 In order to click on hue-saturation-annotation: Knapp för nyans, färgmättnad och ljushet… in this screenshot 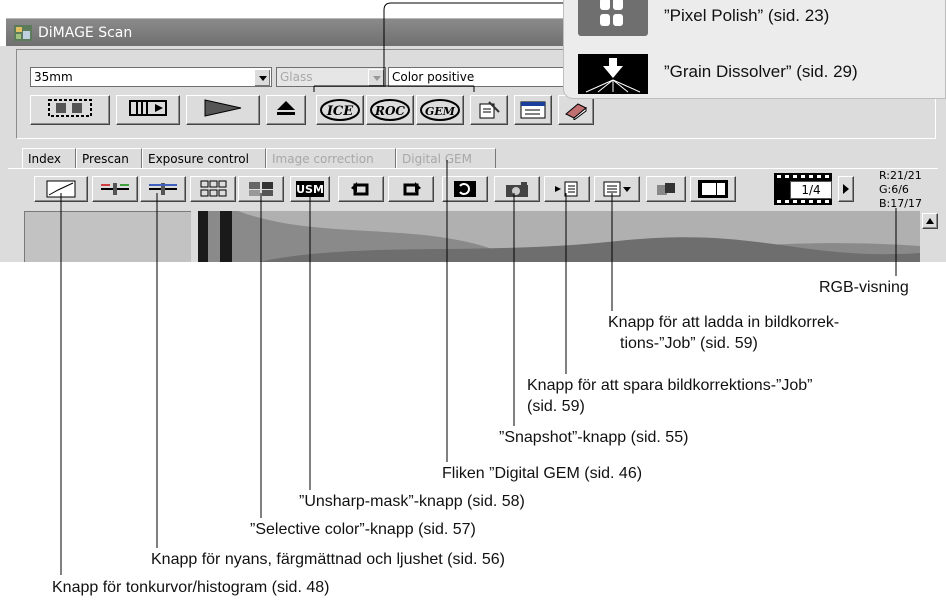, I will do `click(328, 559)`.